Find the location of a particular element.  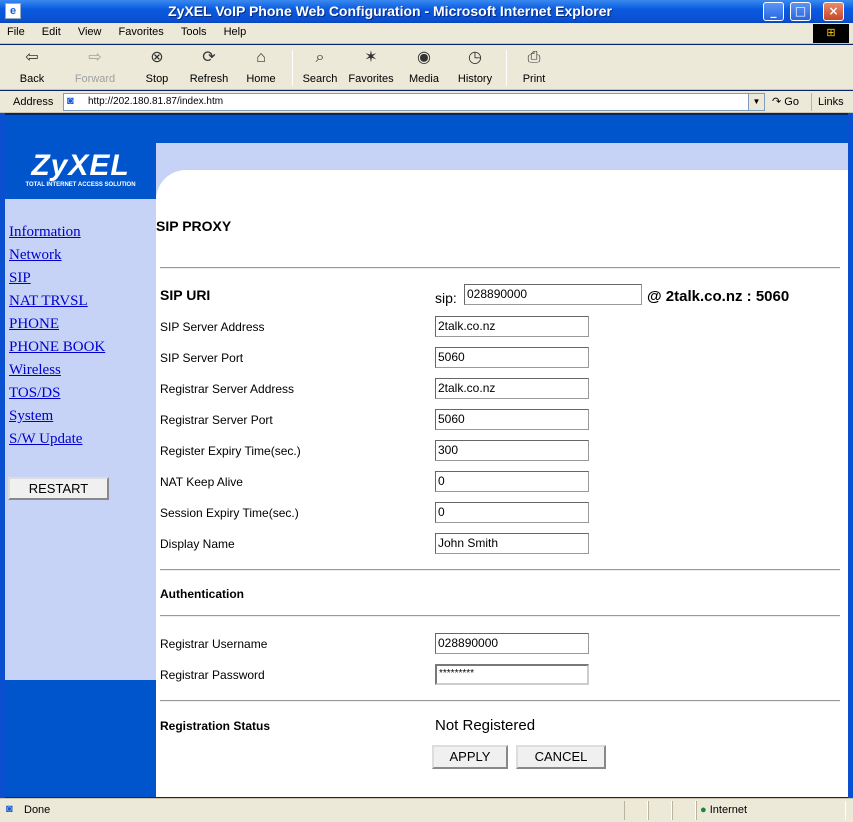

header-band is located at coordinates (502, 156).